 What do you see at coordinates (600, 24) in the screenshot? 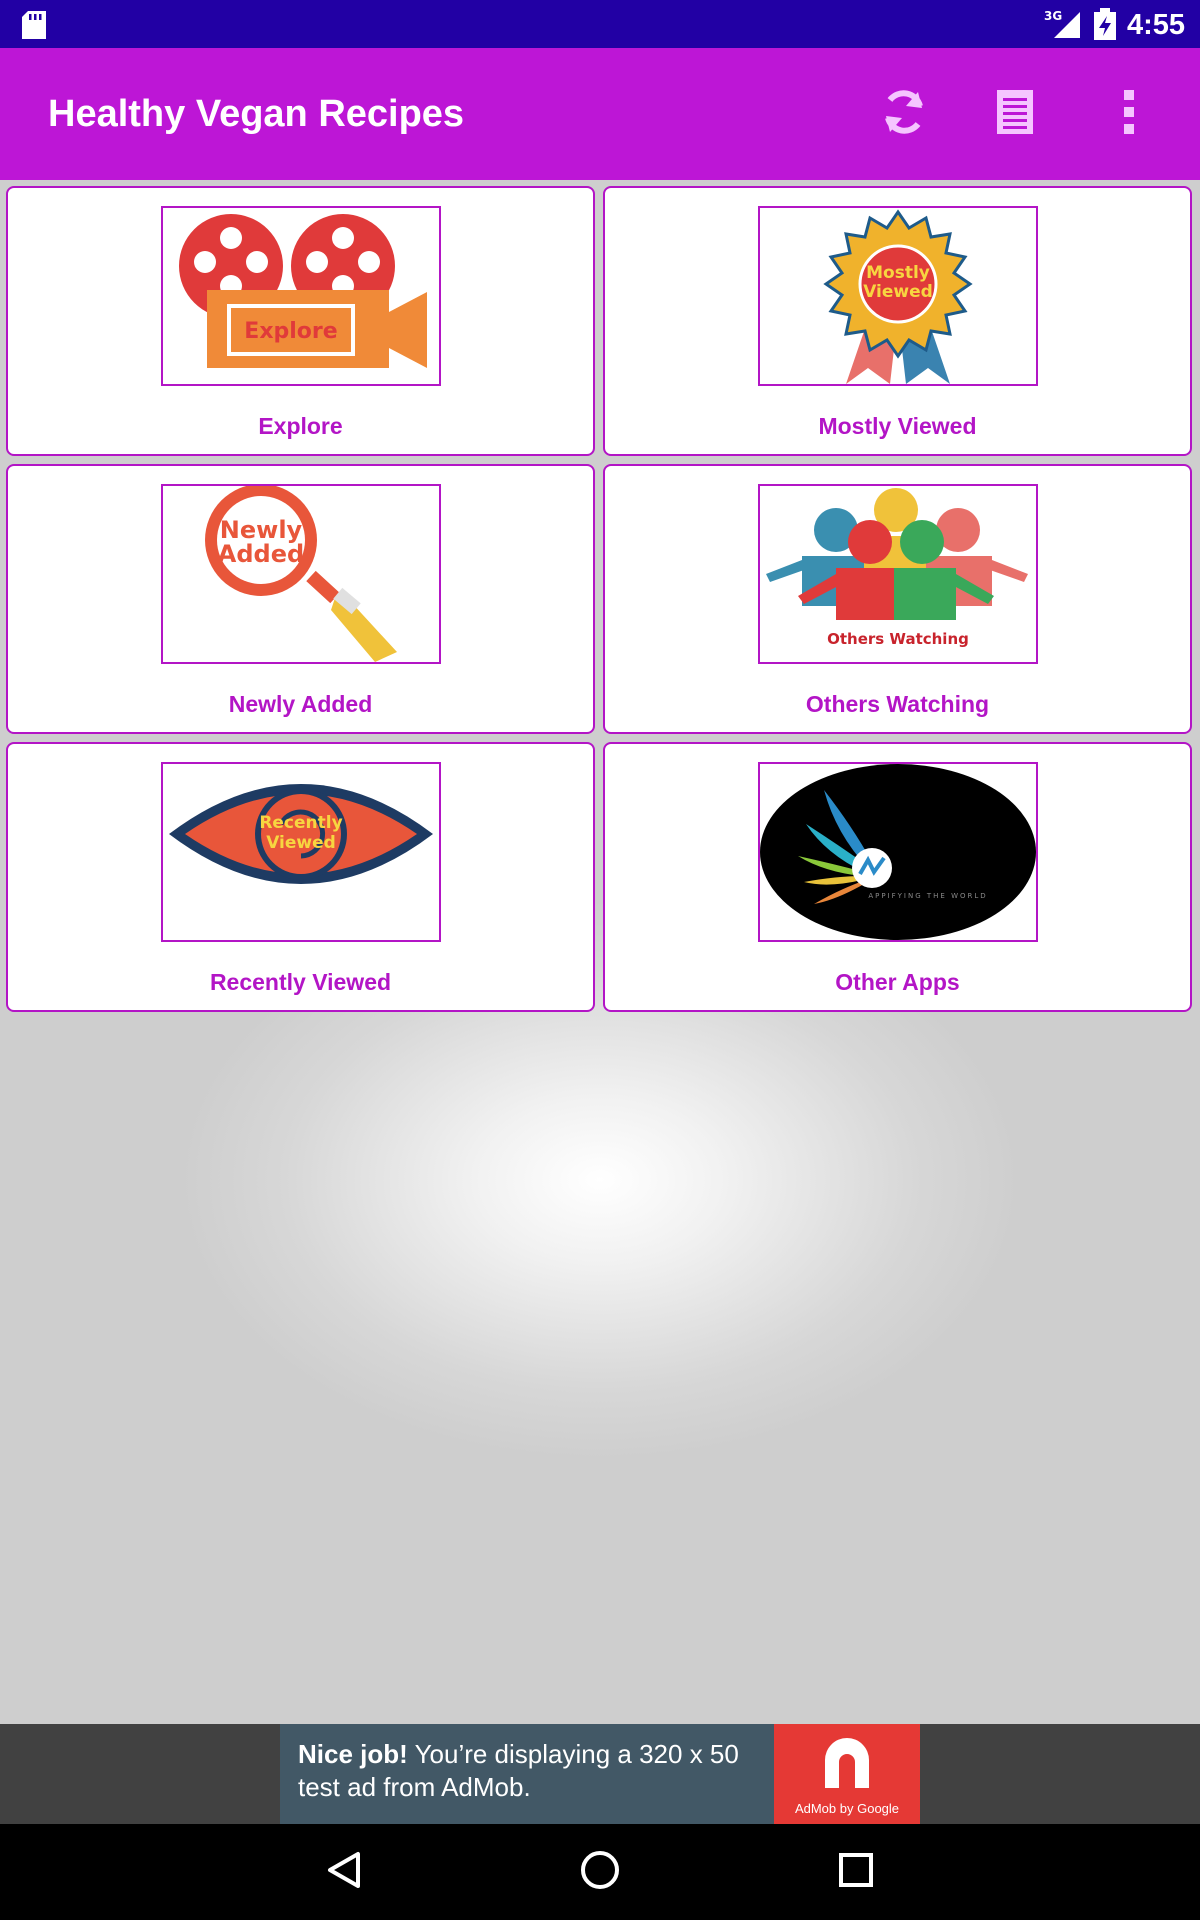
I see `status-bar: 3G 4:55` at bounding box center [600, 24].